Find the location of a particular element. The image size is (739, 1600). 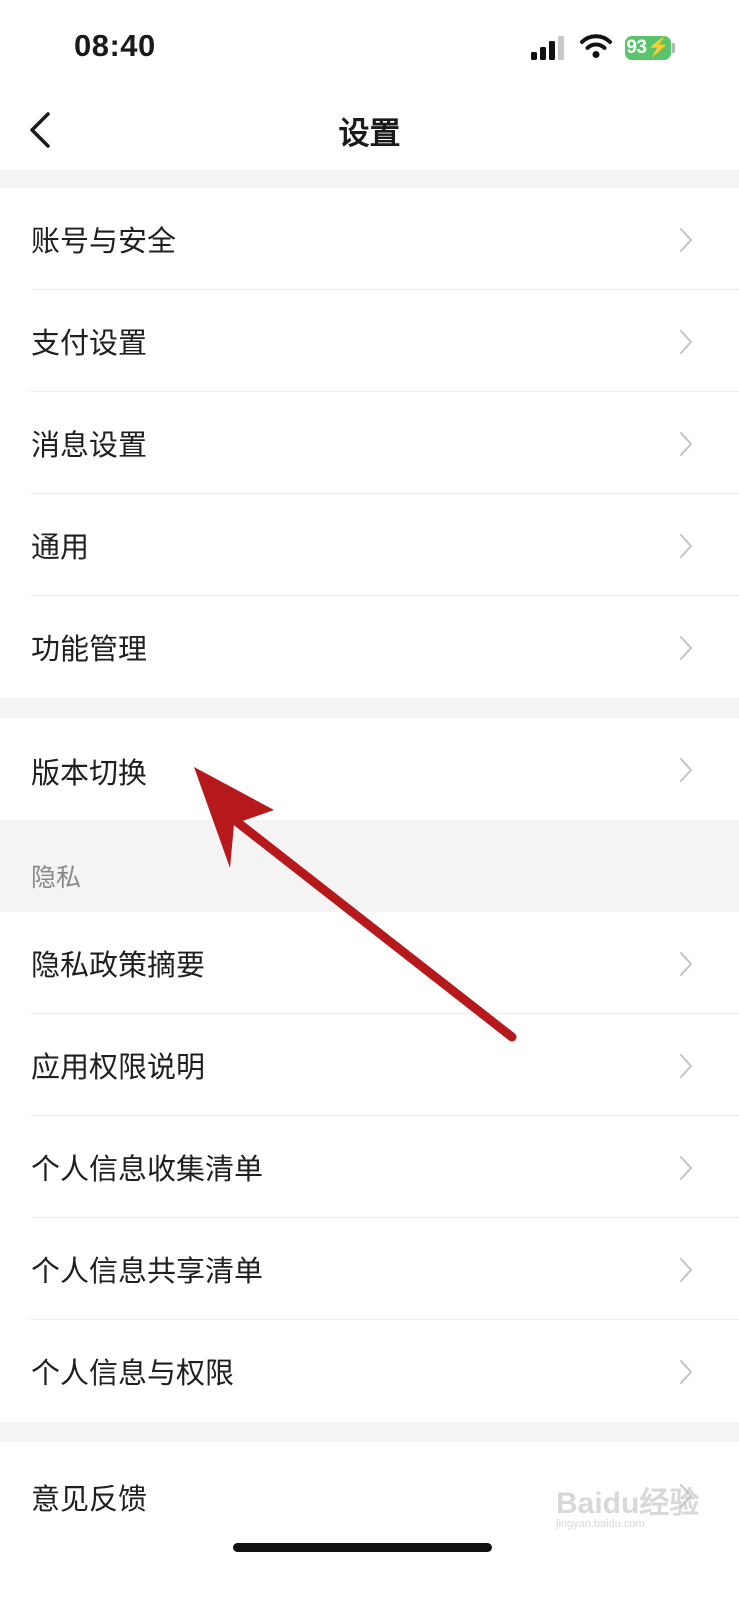

settings-item-messages: 消息设置 is located at coordinates (369, 443).